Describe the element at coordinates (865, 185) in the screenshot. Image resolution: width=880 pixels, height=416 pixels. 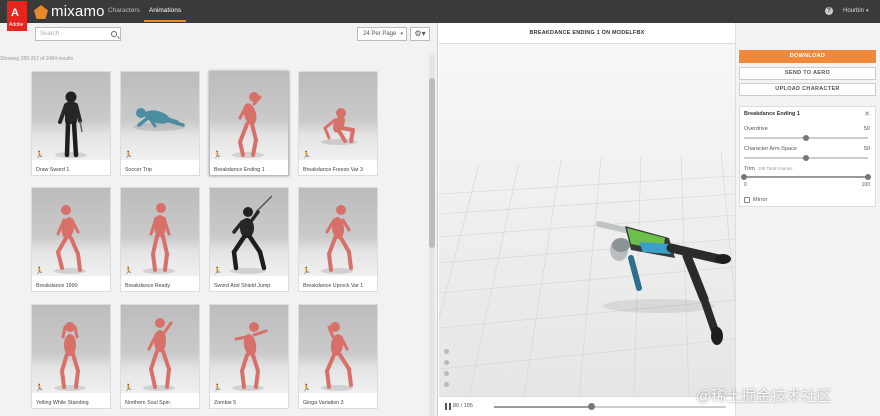
I see `trim-max-label: 100` at that location.